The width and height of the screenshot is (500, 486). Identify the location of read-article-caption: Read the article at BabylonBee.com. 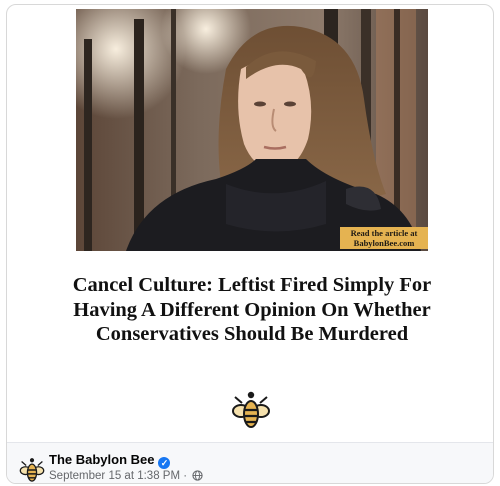
(384, 238).